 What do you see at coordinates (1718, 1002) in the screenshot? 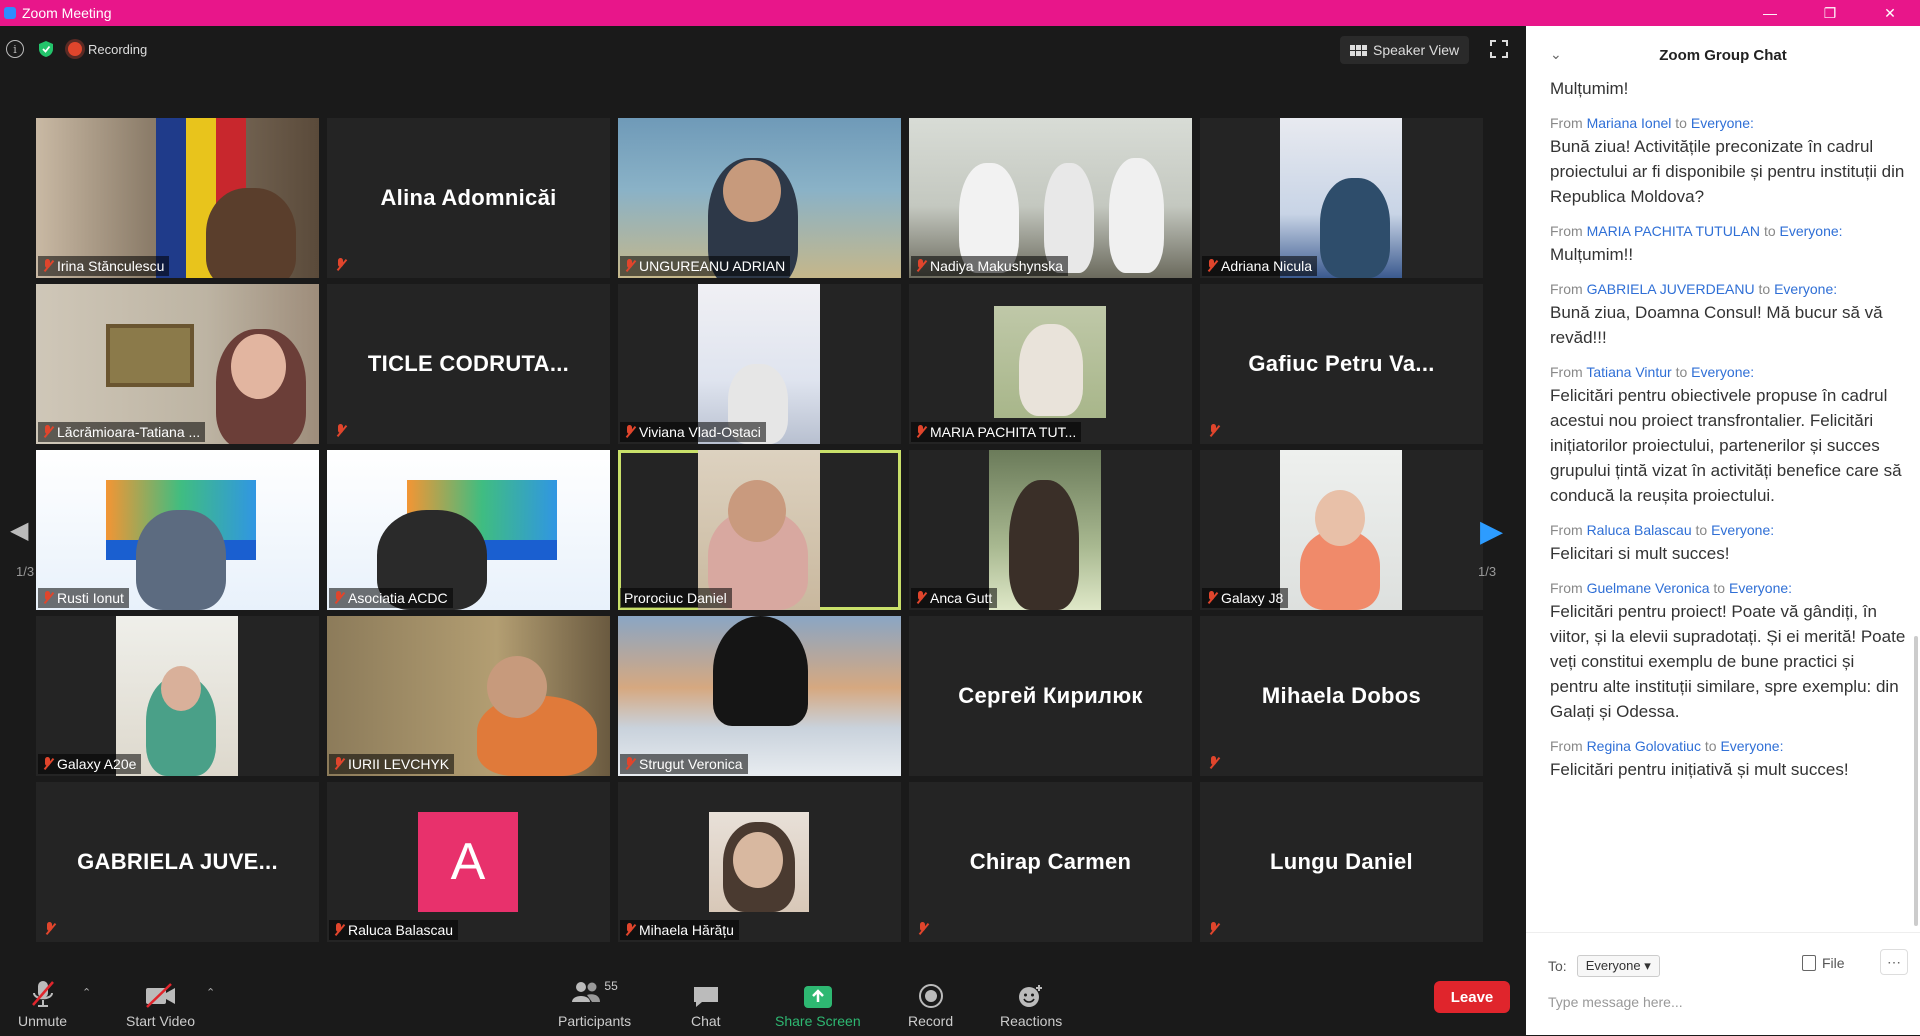
I see `chat-message-input` at bounding box center [1718, 1002].